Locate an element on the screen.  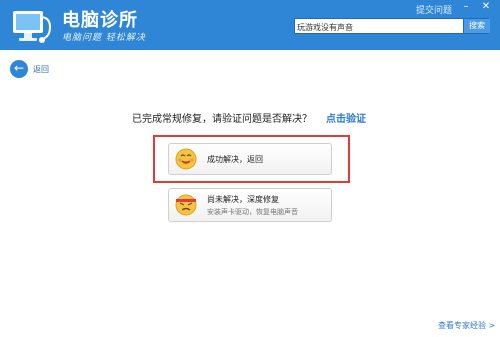
deep-repair-button: 尚未解决，深度修复 安装声卡驱动，恢复电脑声音 is located at coordinates (250, 205).